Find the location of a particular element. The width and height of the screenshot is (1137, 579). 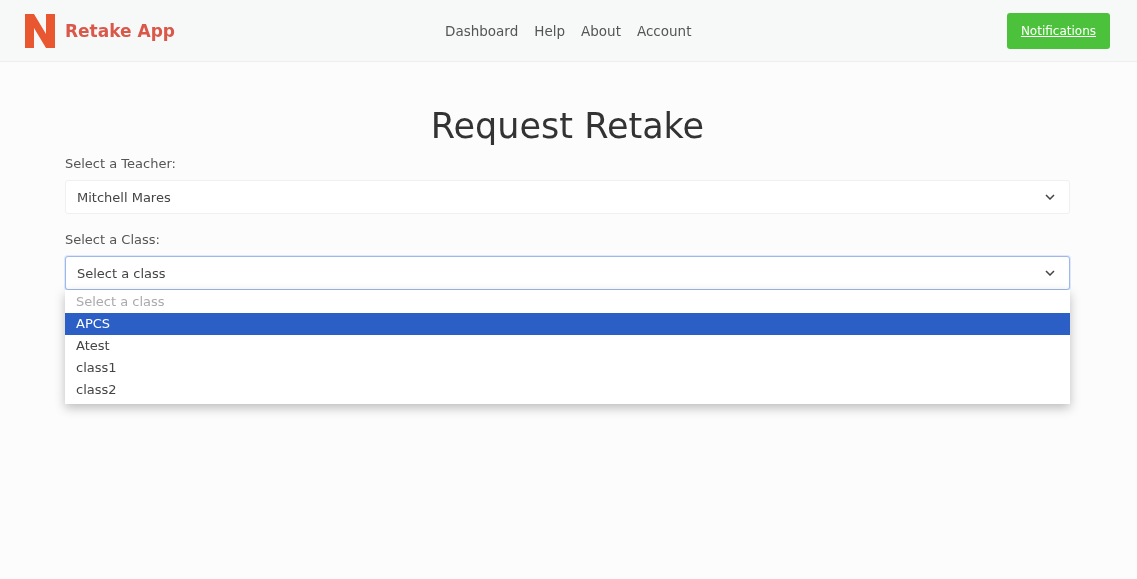

dropdown-option: class2 is located at coordinates (567, 390).